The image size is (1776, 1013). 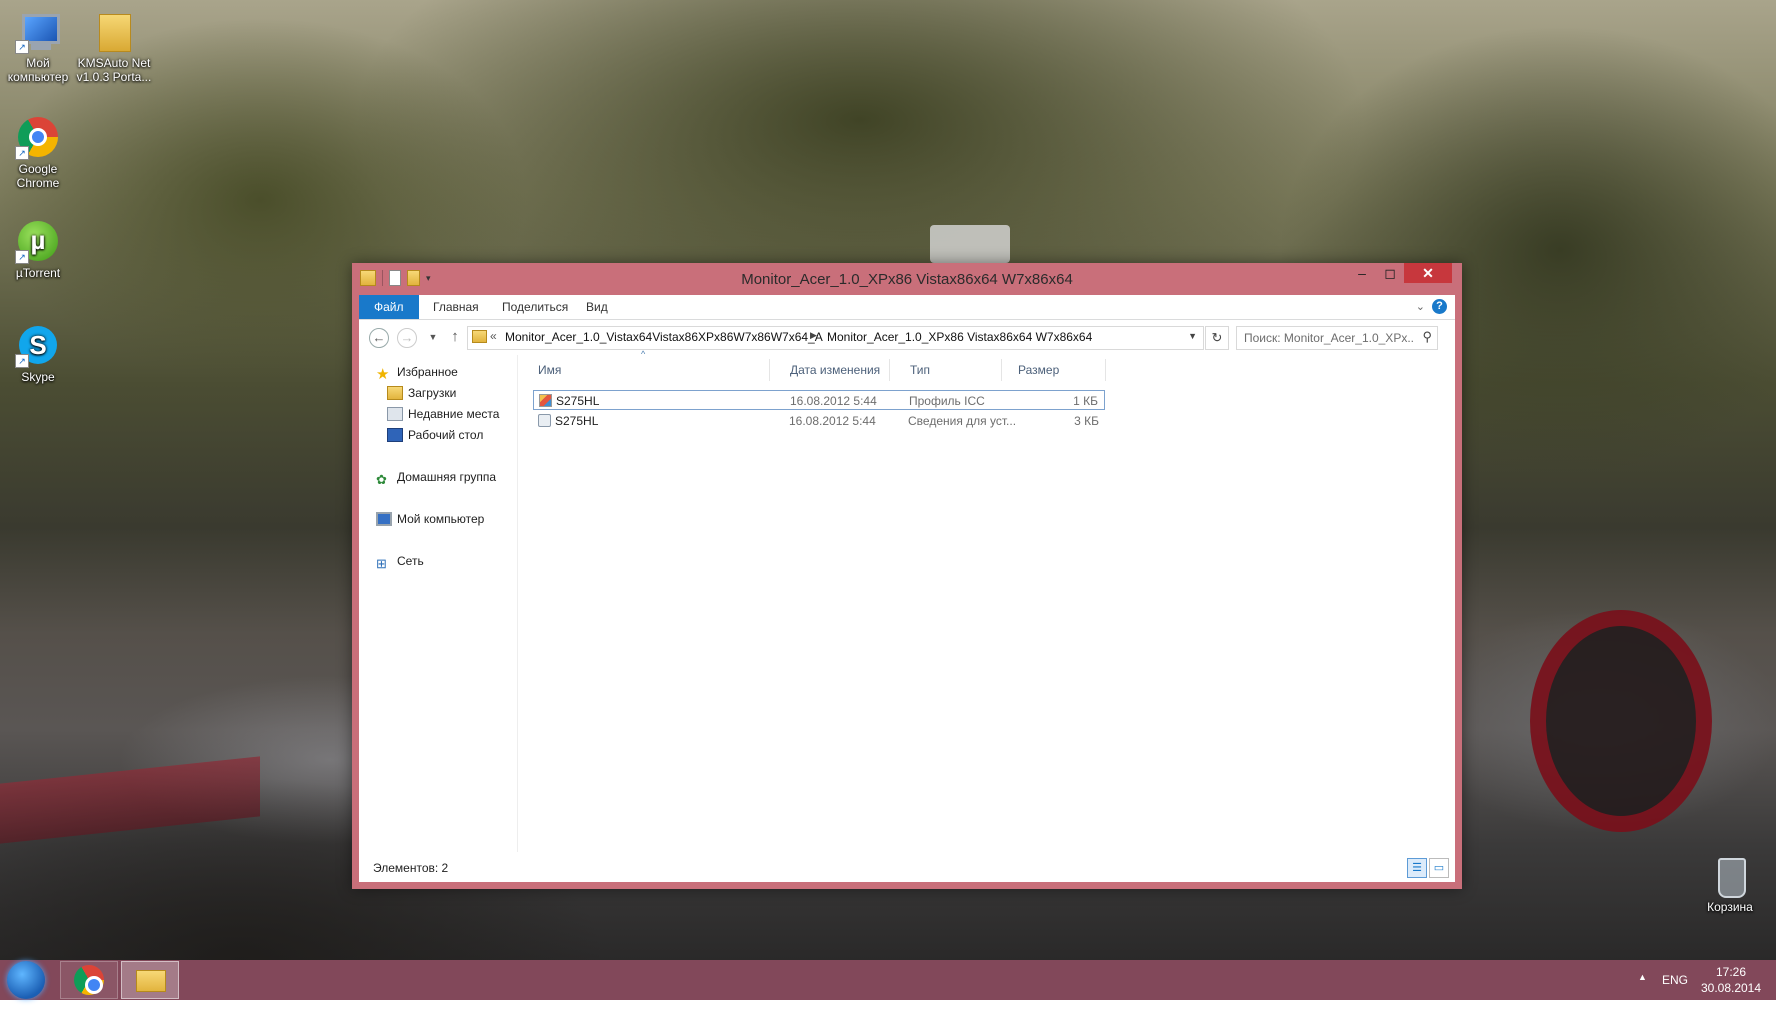 I want to click on column-header-name: Имя, so click(x=549, y=370).